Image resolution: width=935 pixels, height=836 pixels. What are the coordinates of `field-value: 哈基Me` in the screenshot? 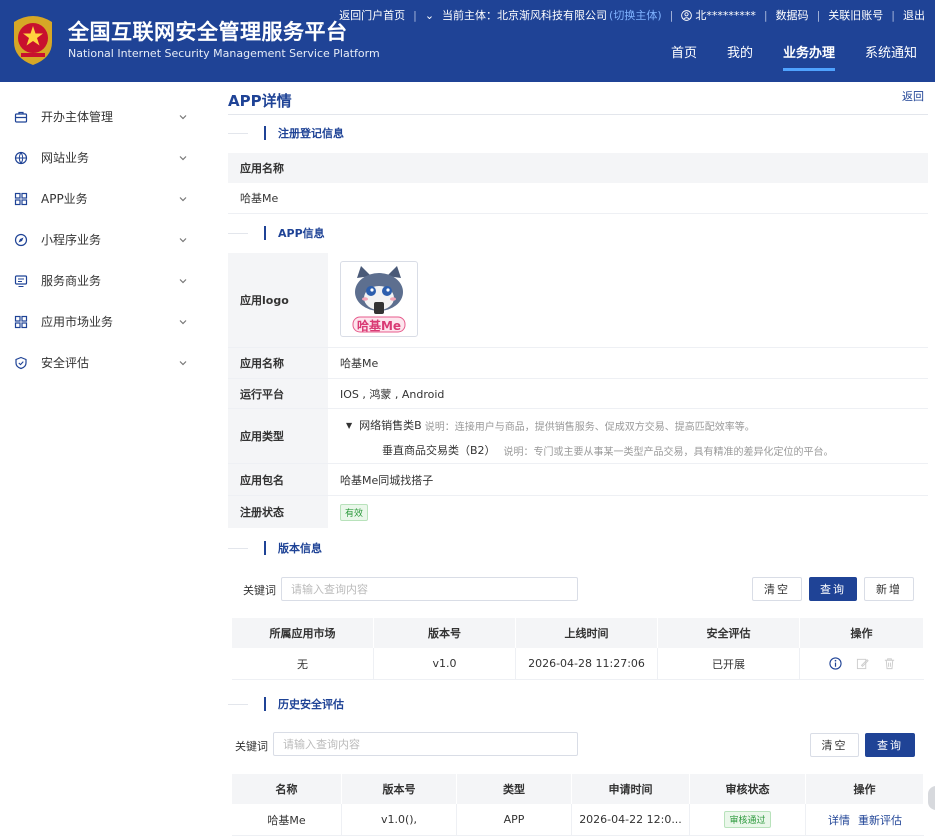 It's located at (359, 363).